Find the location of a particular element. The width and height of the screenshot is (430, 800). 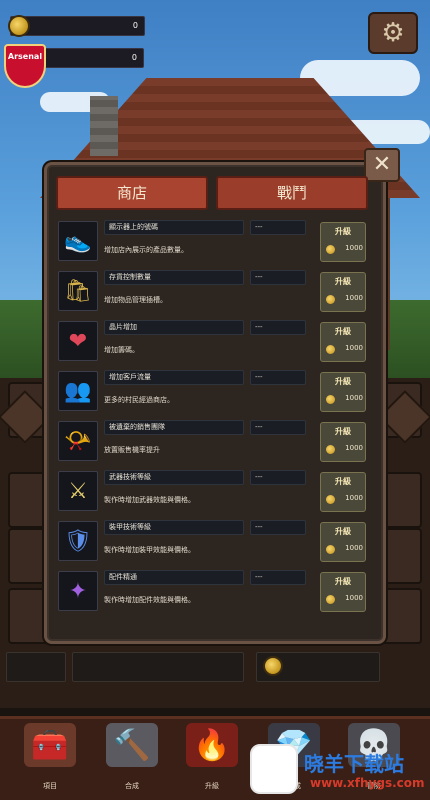

crowd-icon: 👥 is located at coordinates (78, 391).